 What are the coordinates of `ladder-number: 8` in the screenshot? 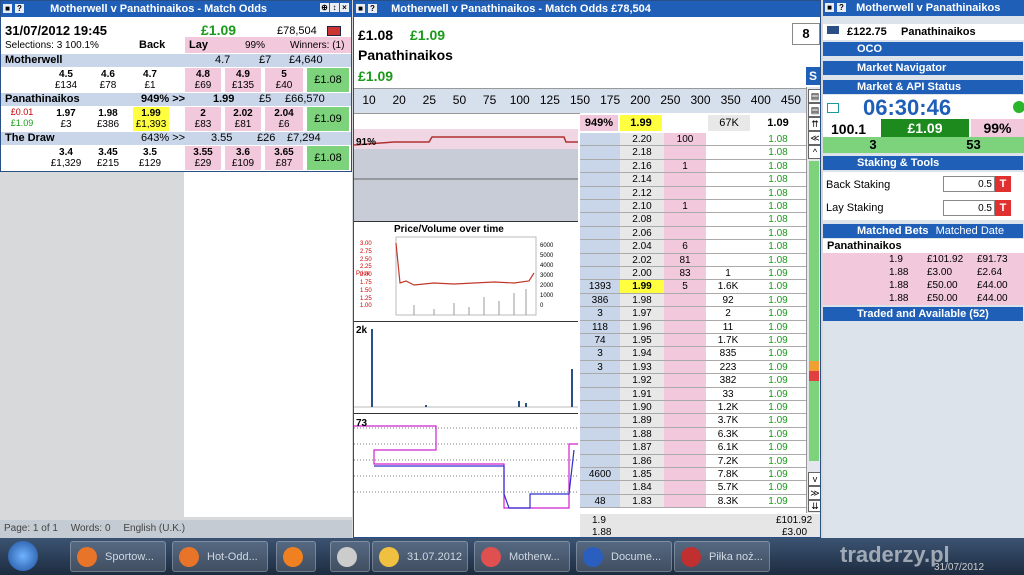 It's located at (806, 34).